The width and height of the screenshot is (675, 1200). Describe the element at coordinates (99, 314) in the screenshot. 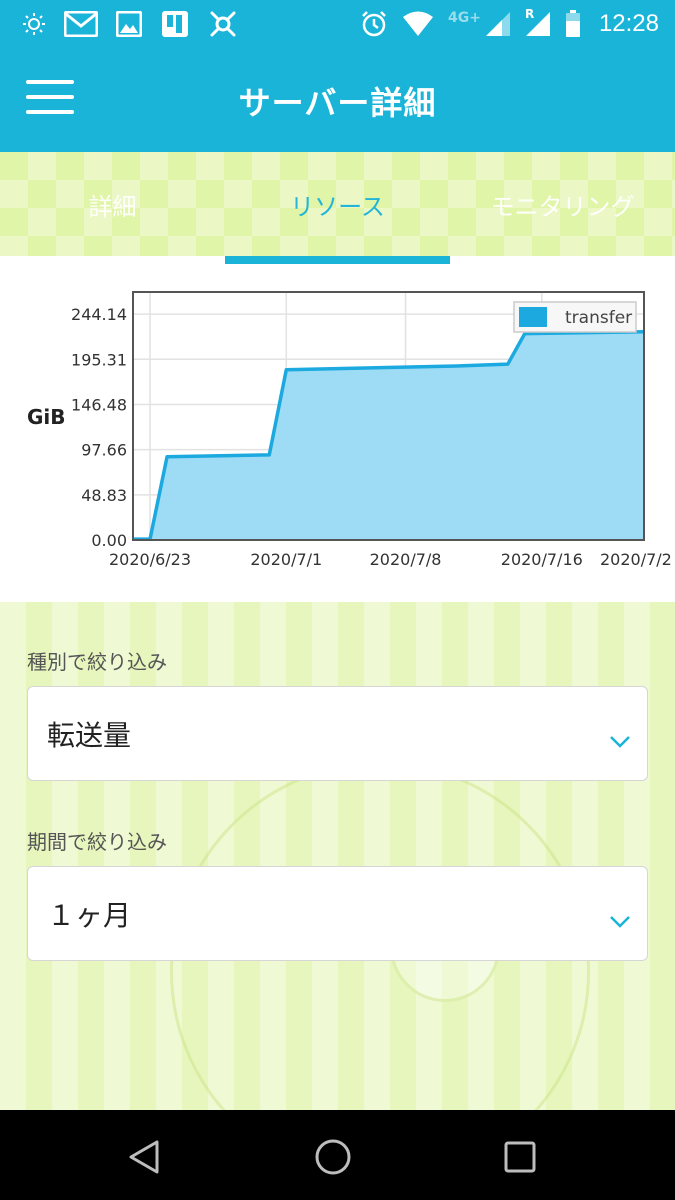

I see `y-tick-label: 244.14` at that location.